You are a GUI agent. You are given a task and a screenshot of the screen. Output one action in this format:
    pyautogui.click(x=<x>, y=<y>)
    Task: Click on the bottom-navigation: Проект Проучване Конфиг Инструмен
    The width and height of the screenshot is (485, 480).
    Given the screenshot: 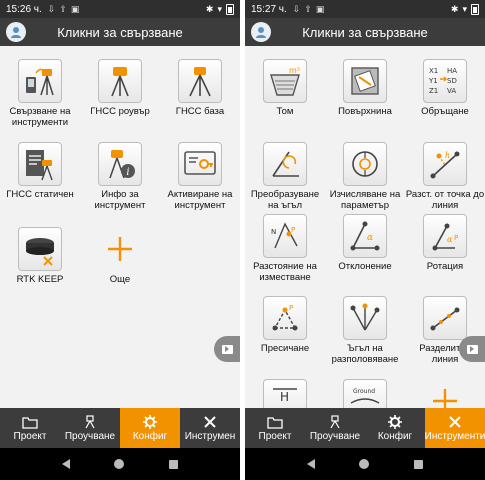 What is the action you would take?
    pyautogui.click(x=120, y=428)
    